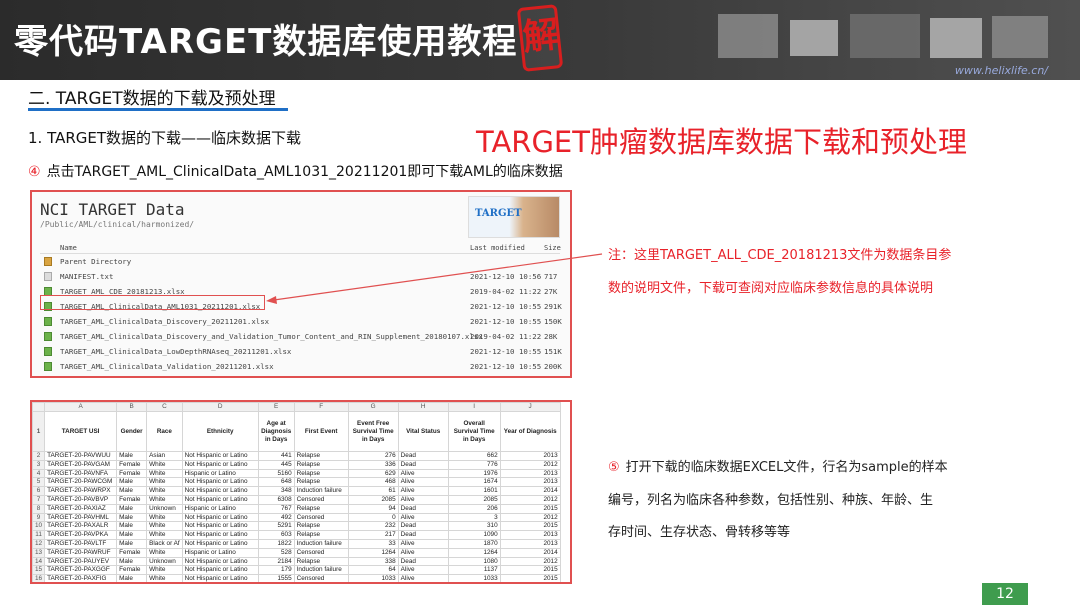 Image resolution: width=1080 pixels, height=605 pixels. What do you see at coordinates (81, 561) in the screenshot?
I see `table-cell: TARGET-20-PAUYEV` at bounding box center [81, 561].